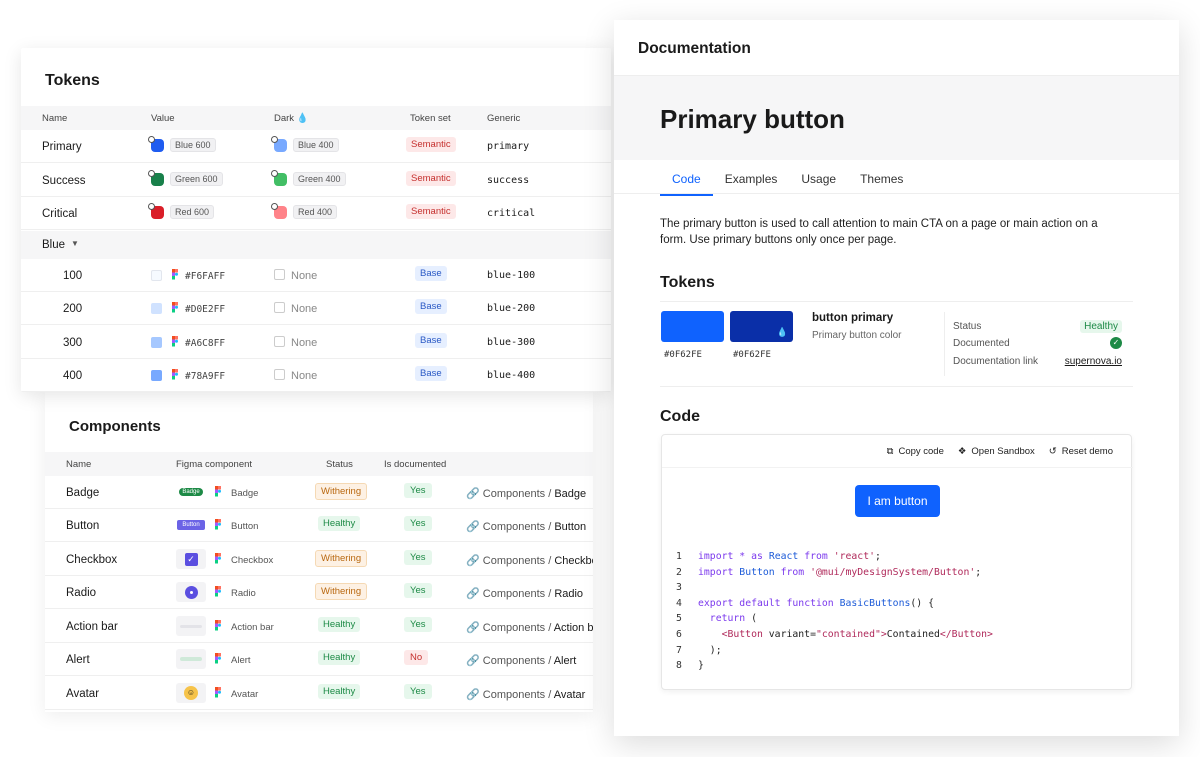 The image size is (1200, 757). Describe the element at coordinates (881, 184) in the screenshot. I see `tab-themes: Themes` at that location.